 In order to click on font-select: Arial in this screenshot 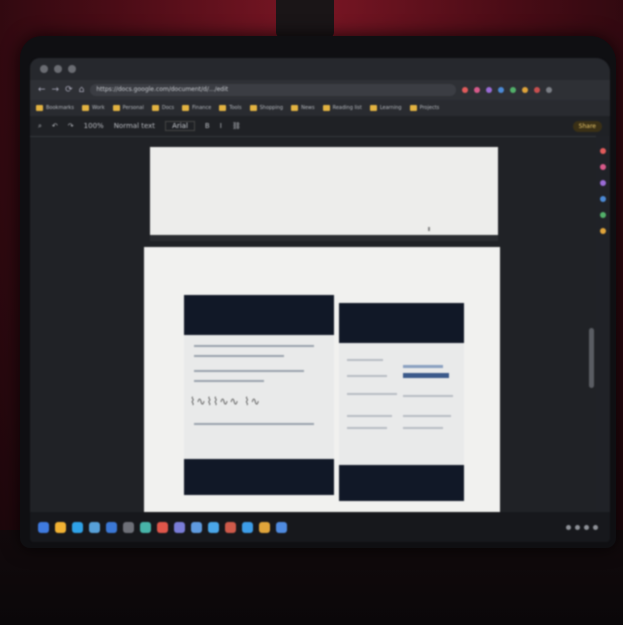, I will do `click(180, 126)`.